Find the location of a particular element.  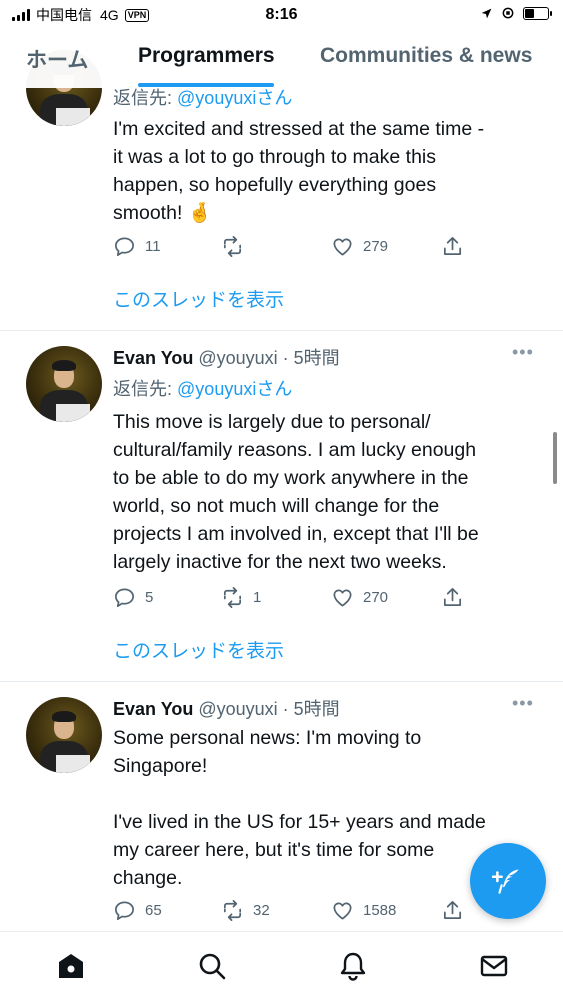

reply-button: 65 is located at coordinates (137, 910).